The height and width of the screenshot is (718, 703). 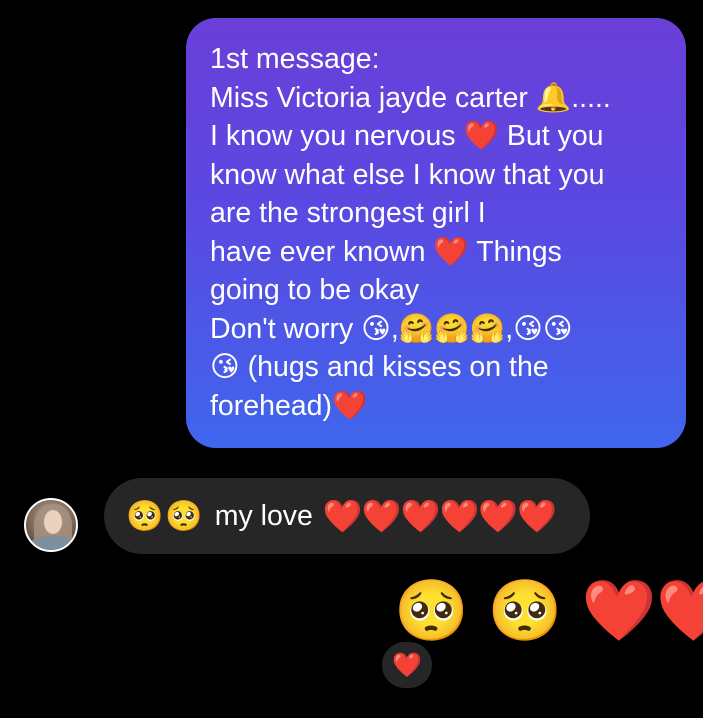 I want to click on outgoing-emoji-message: 🥺 🥺 ❤️❤️, so click(x=548, y=611).